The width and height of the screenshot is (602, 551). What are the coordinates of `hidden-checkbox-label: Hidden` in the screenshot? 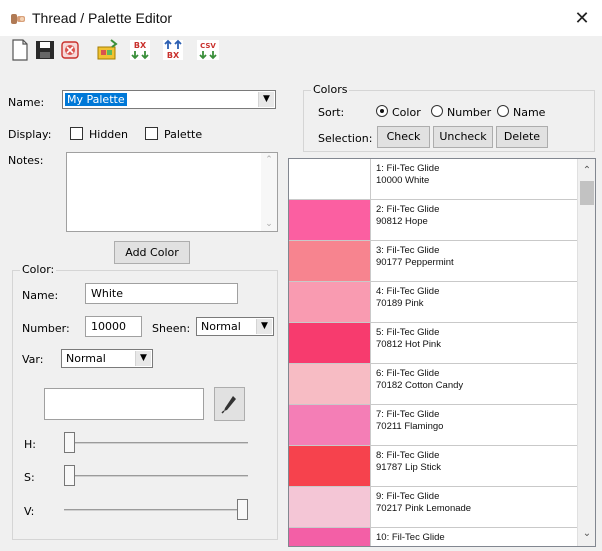 It's located at (109, 134).